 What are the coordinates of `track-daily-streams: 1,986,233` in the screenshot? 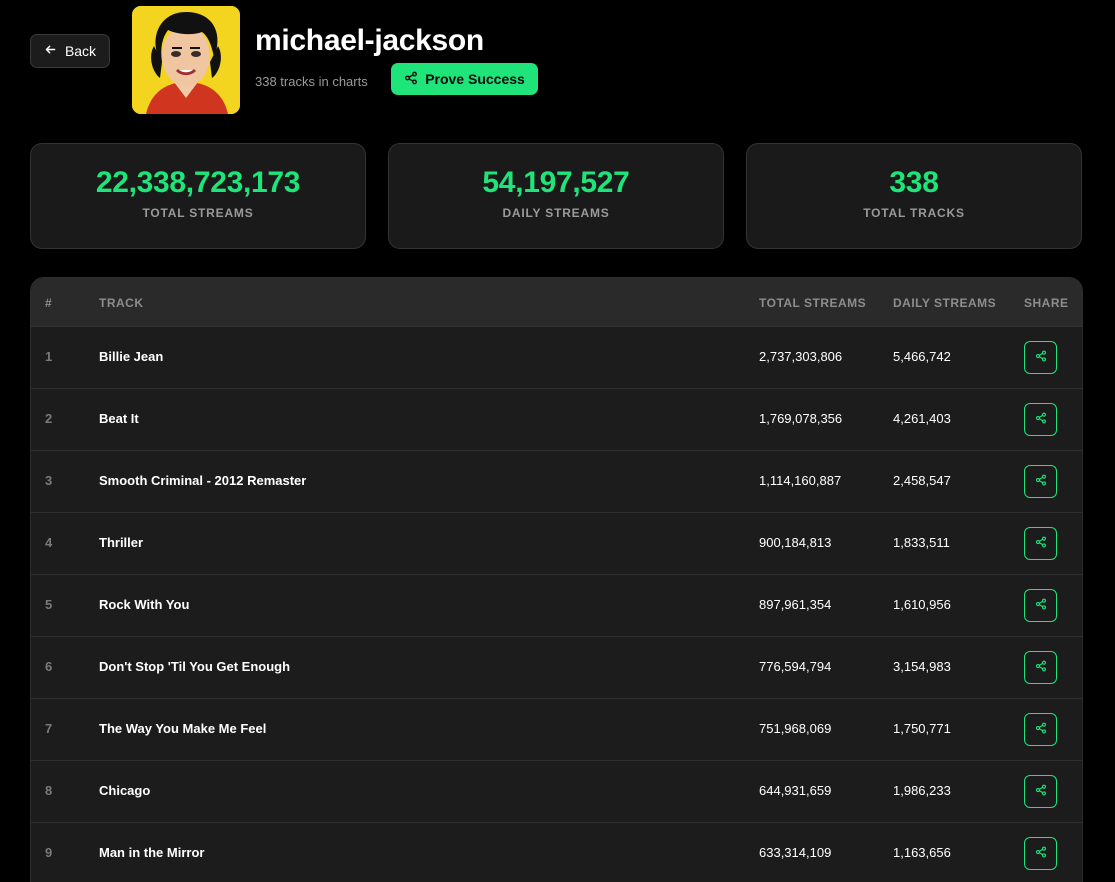 It's located at (922, 790).